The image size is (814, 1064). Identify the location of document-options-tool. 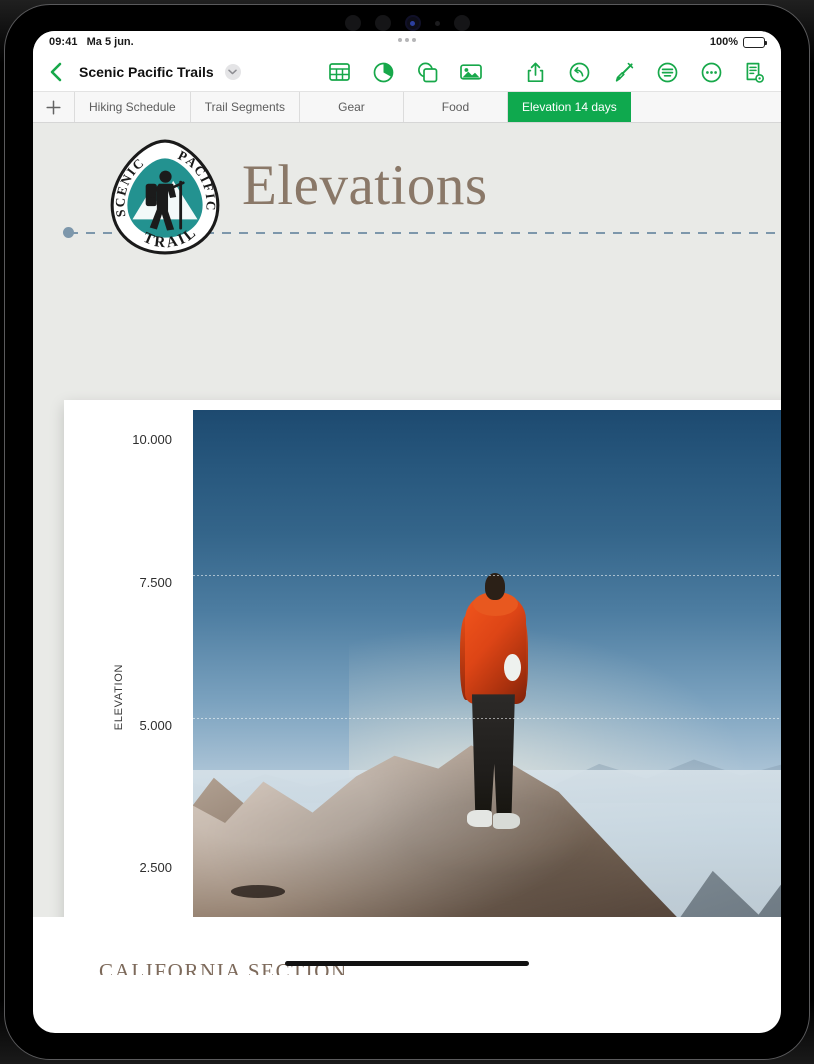
(755, 72).